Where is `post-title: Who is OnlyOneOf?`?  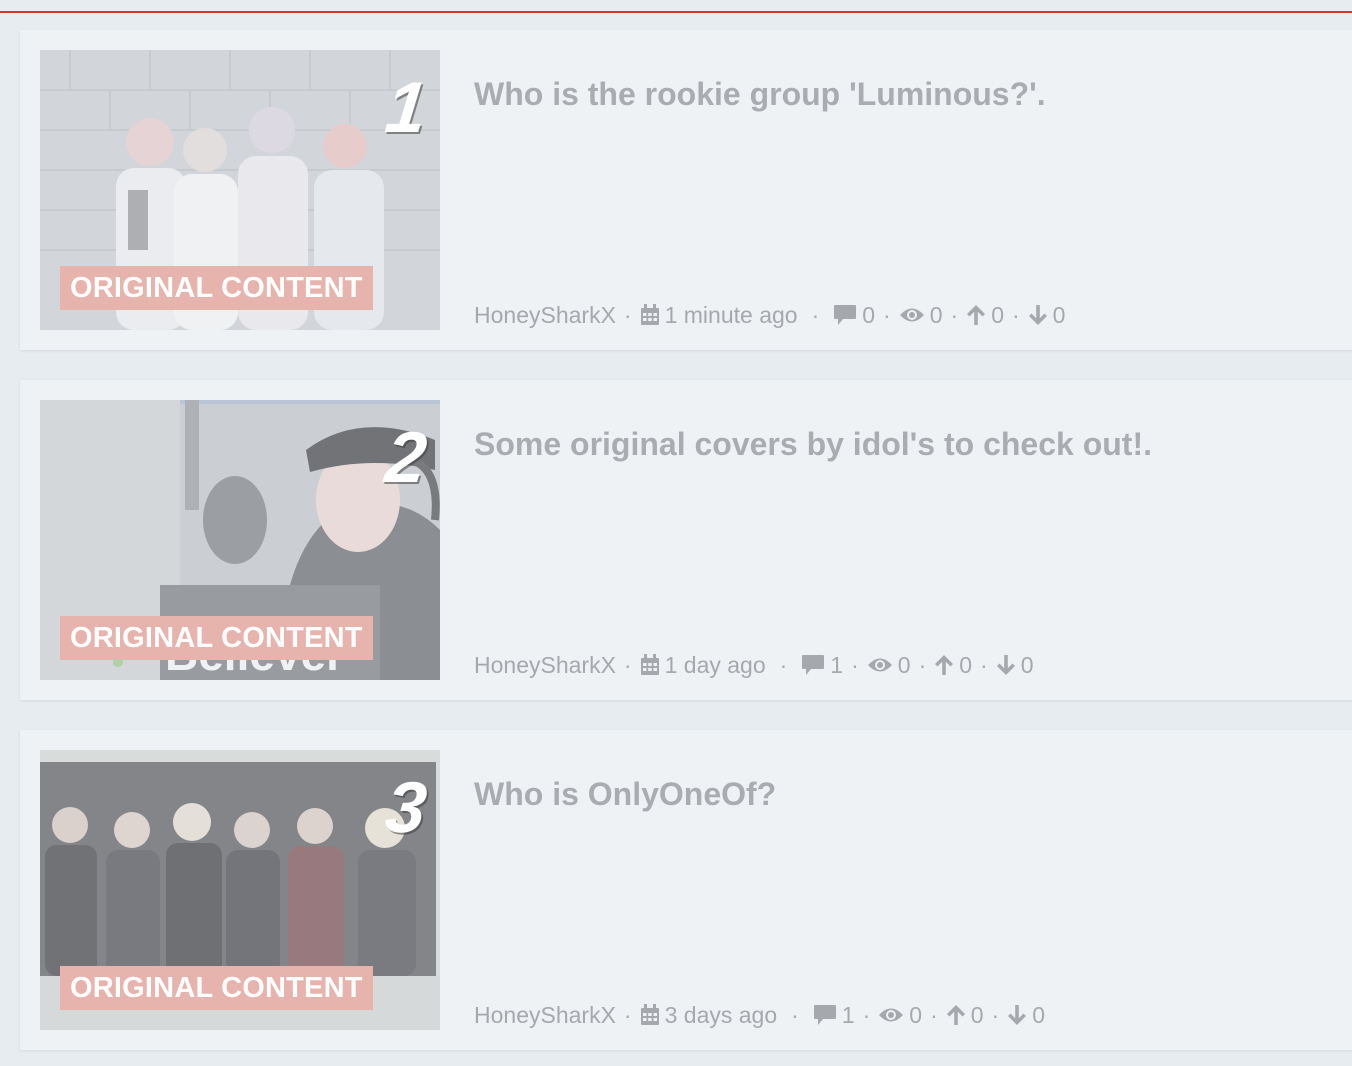 post-title: Who is OnlyOneOf? is located at coordinates (625, 794).